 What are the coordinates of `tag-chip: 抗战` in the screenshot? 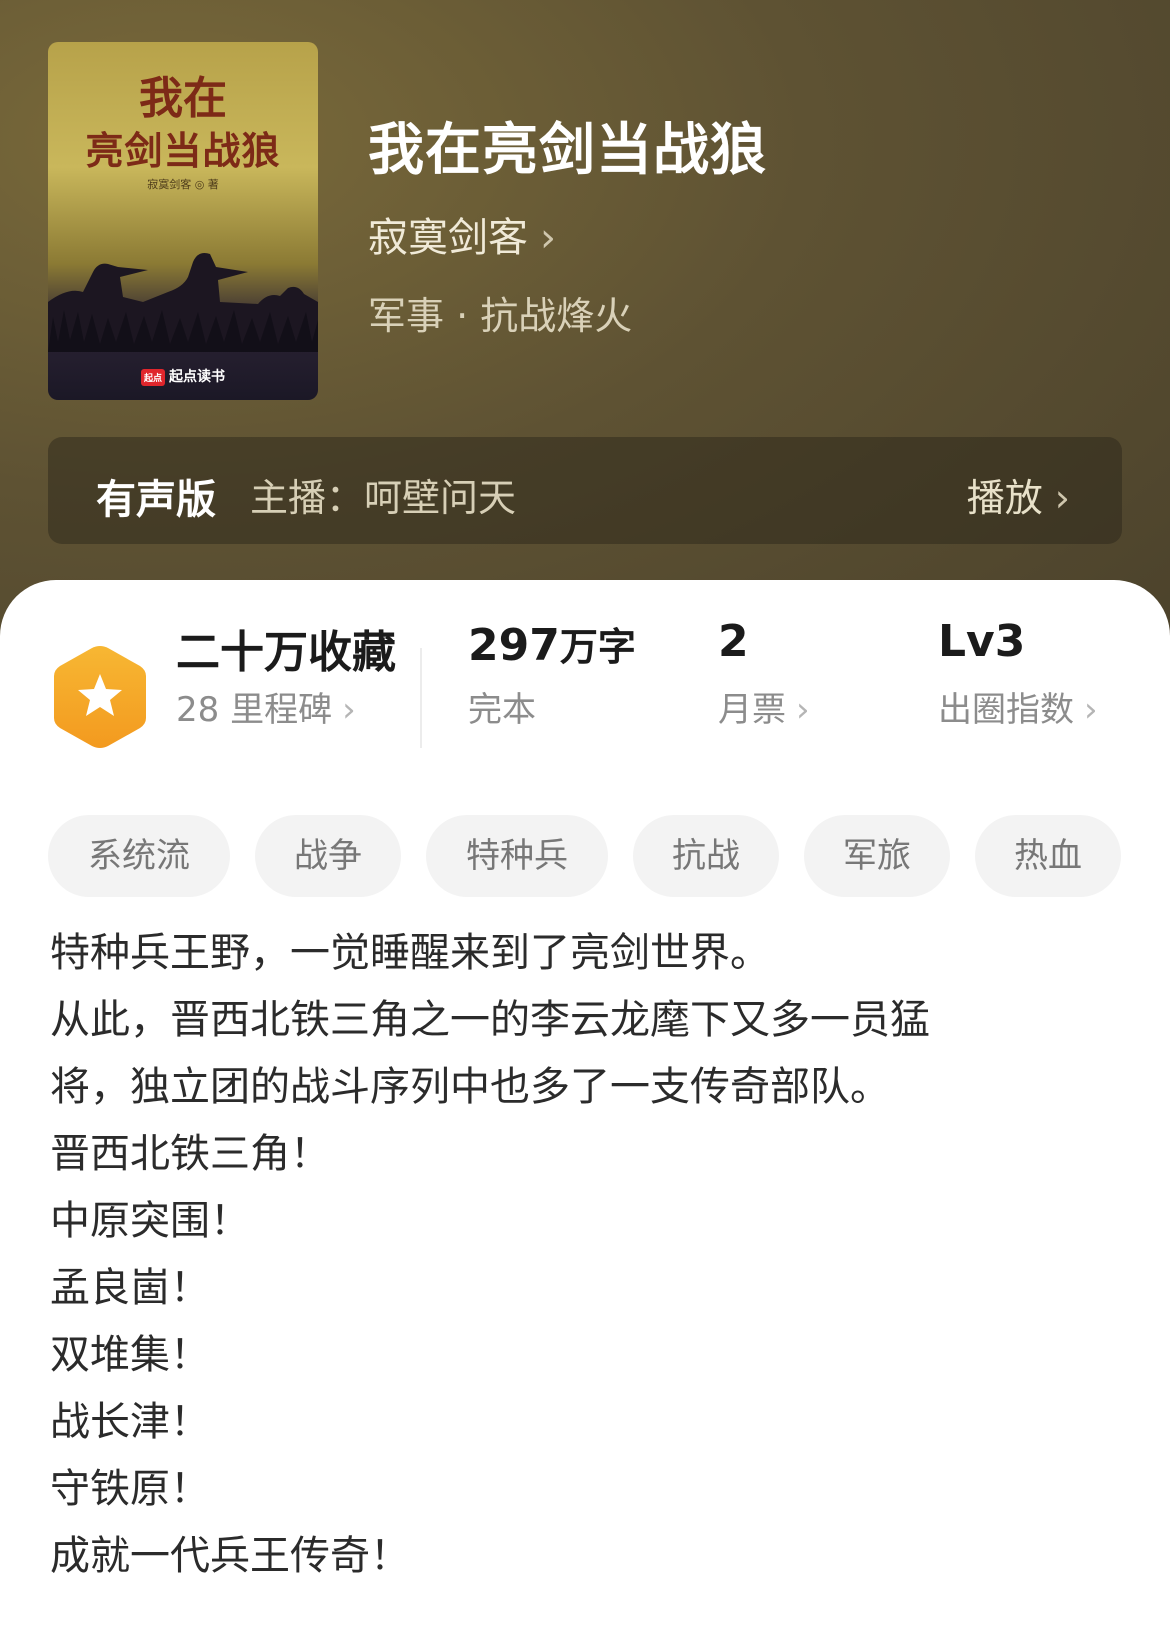 It's located at (706, 856).